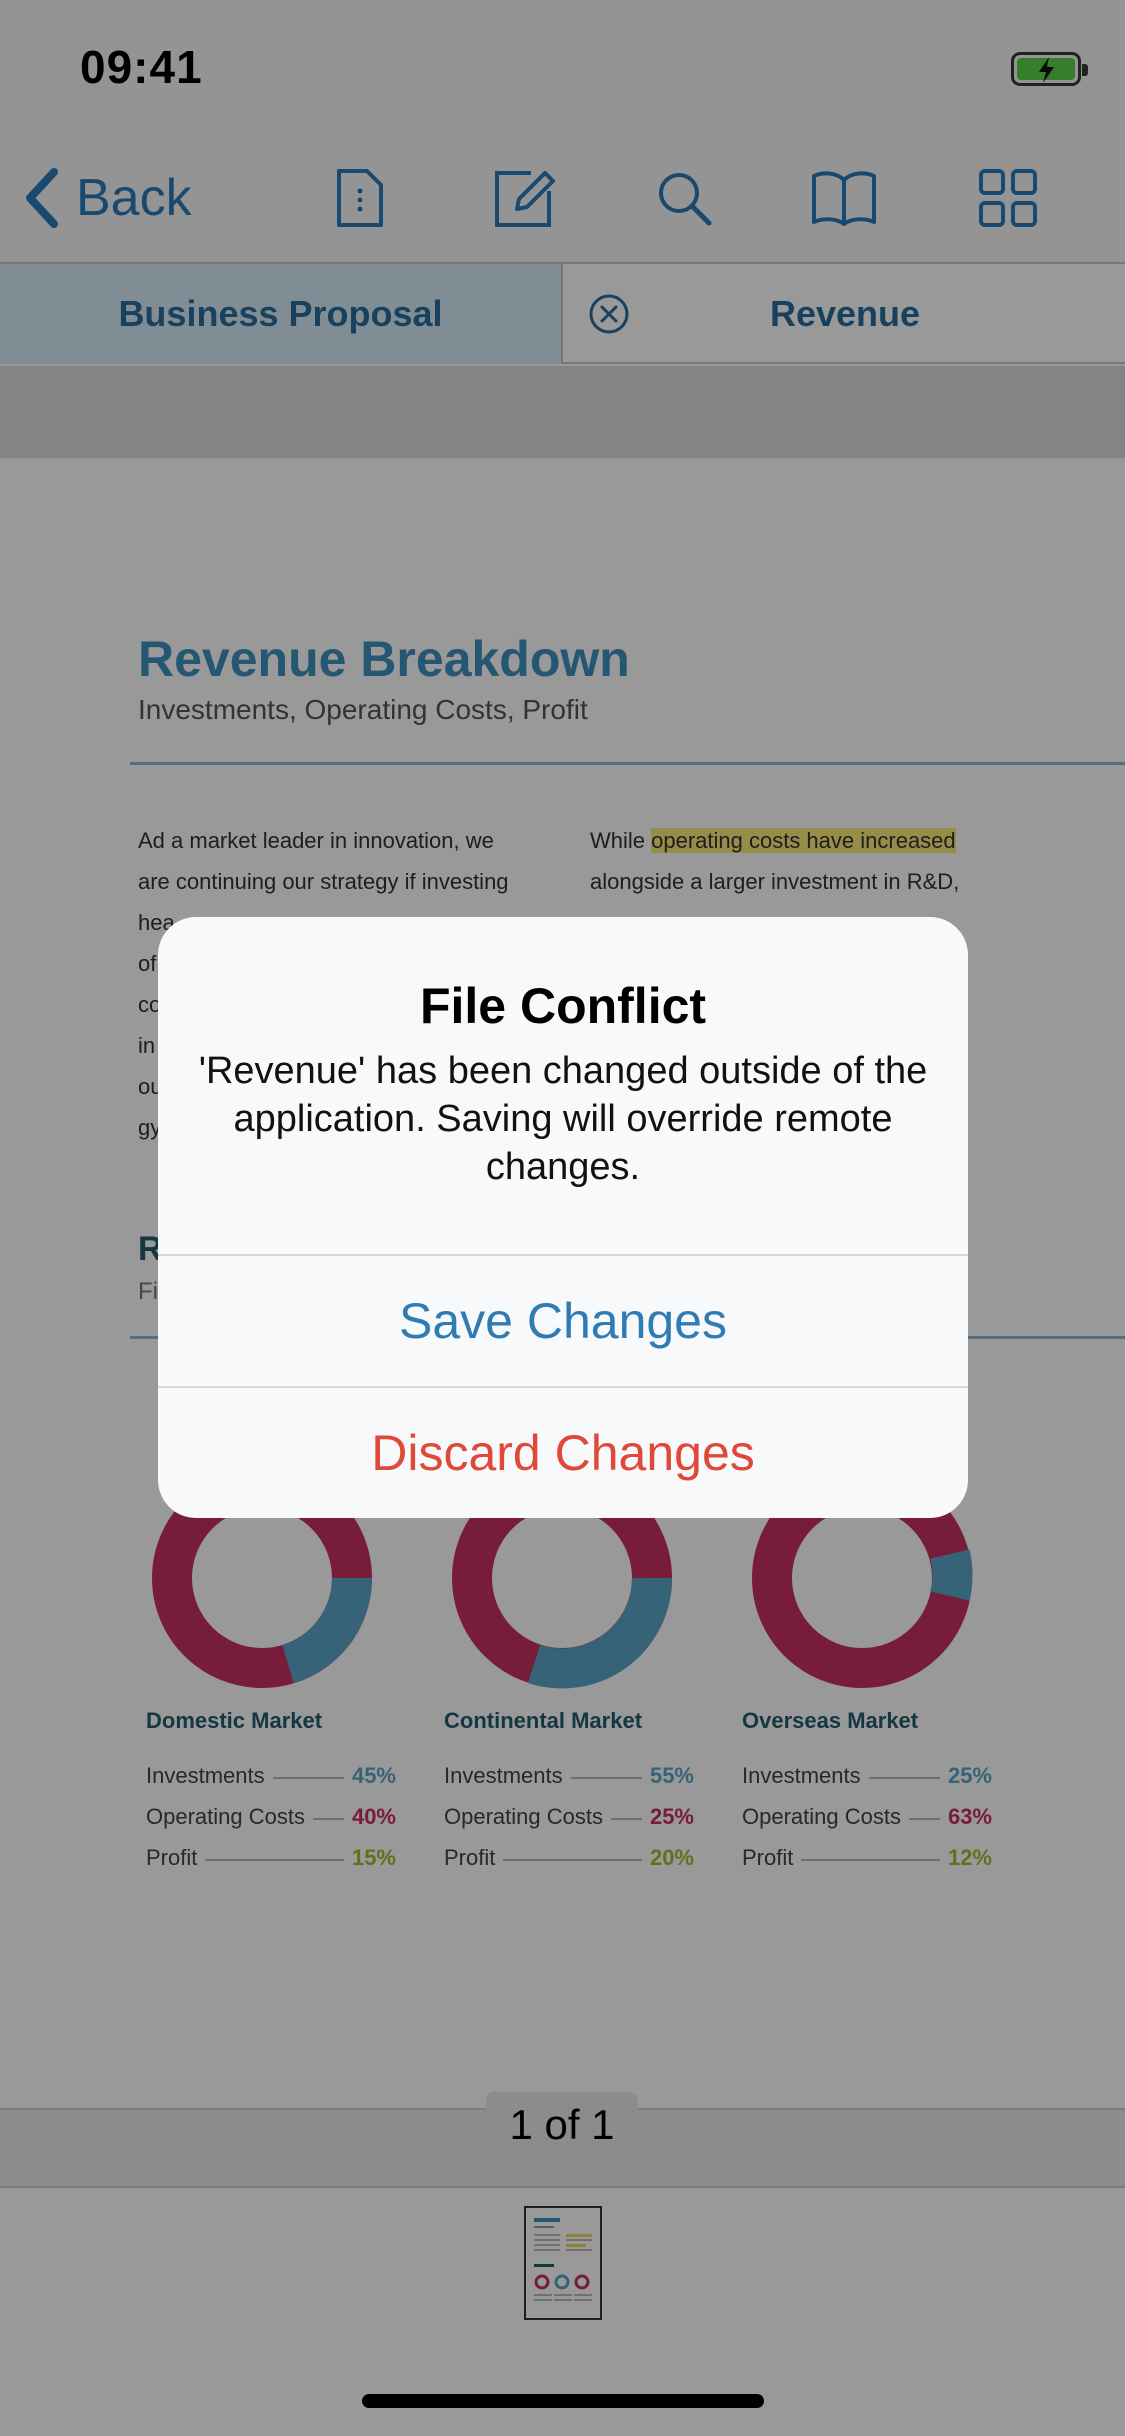 The width and height of the screenshot is (1125, 2436). What do you see at coordinates (563, 2401) in the screenshot?
I see `home-indicator` at bounding box center [563, 2401].